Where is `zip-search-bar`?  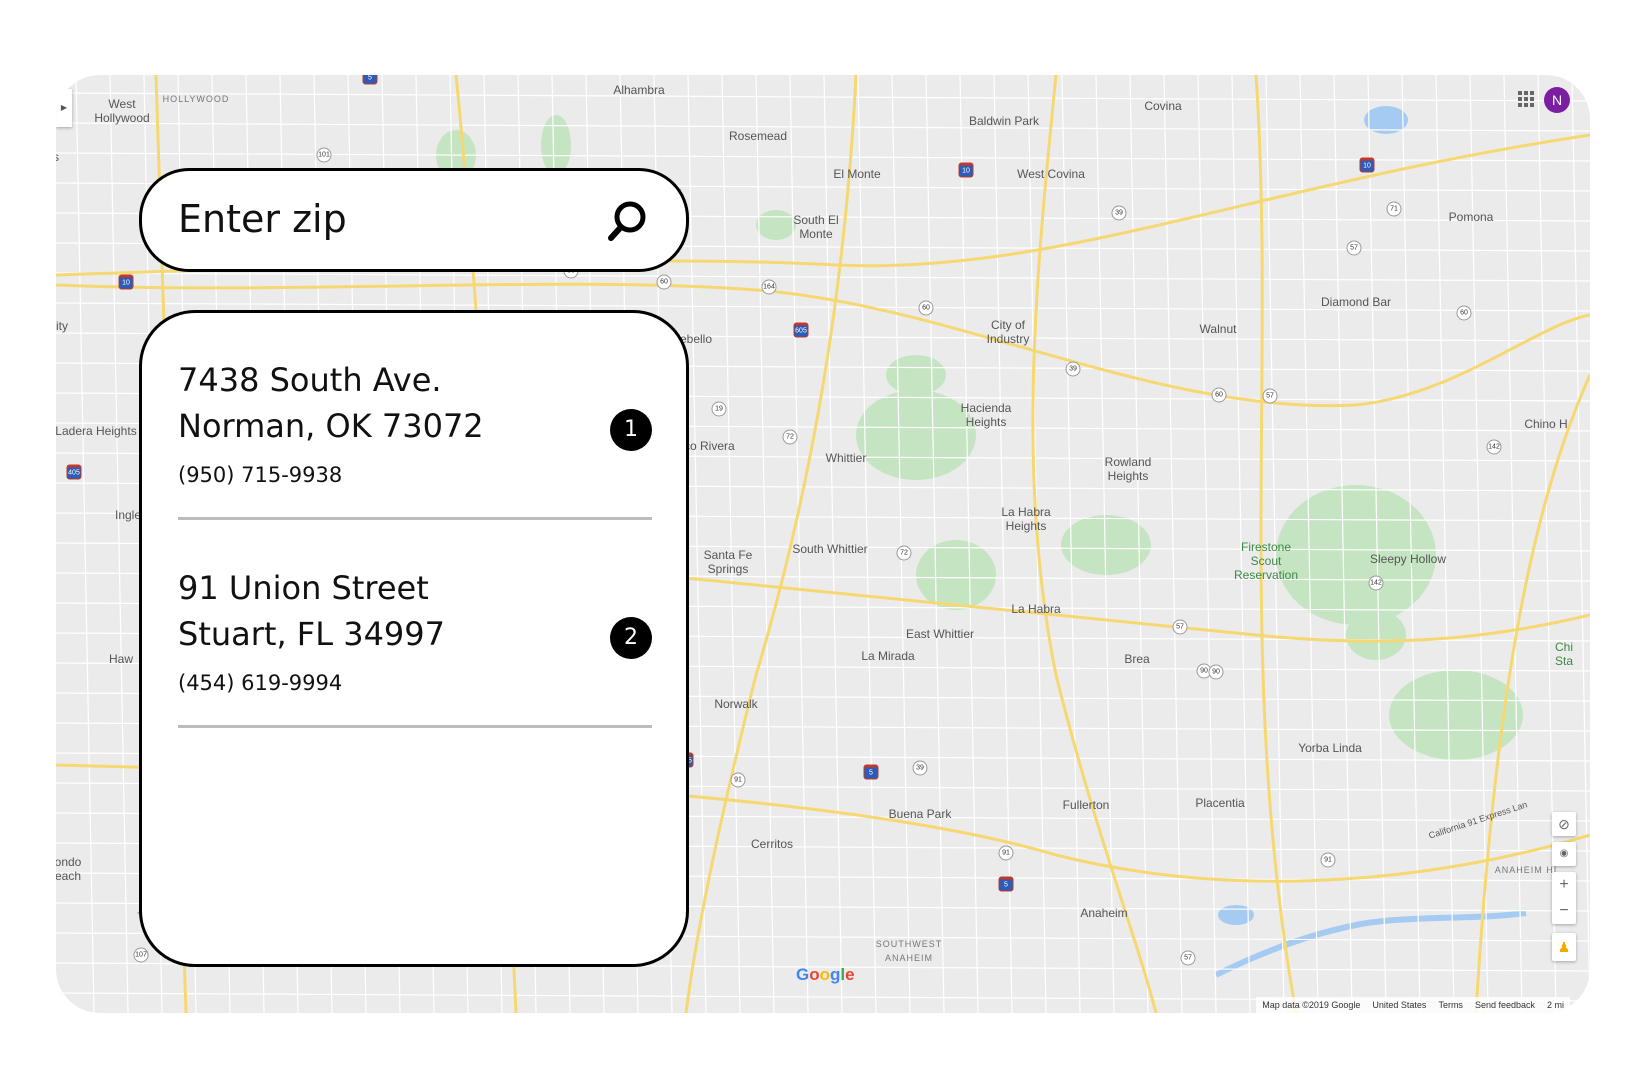
zip-search-bar is located at coordinates (414, 220).